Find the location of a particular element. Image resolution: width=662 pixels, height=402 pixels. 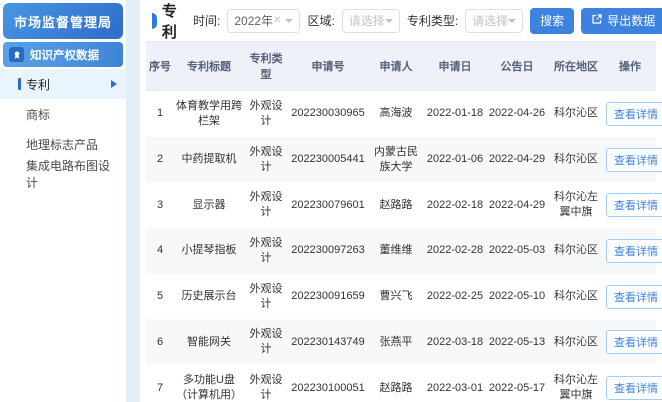

cell-applicant: 赵路路 is located at coordinates (396, 387).